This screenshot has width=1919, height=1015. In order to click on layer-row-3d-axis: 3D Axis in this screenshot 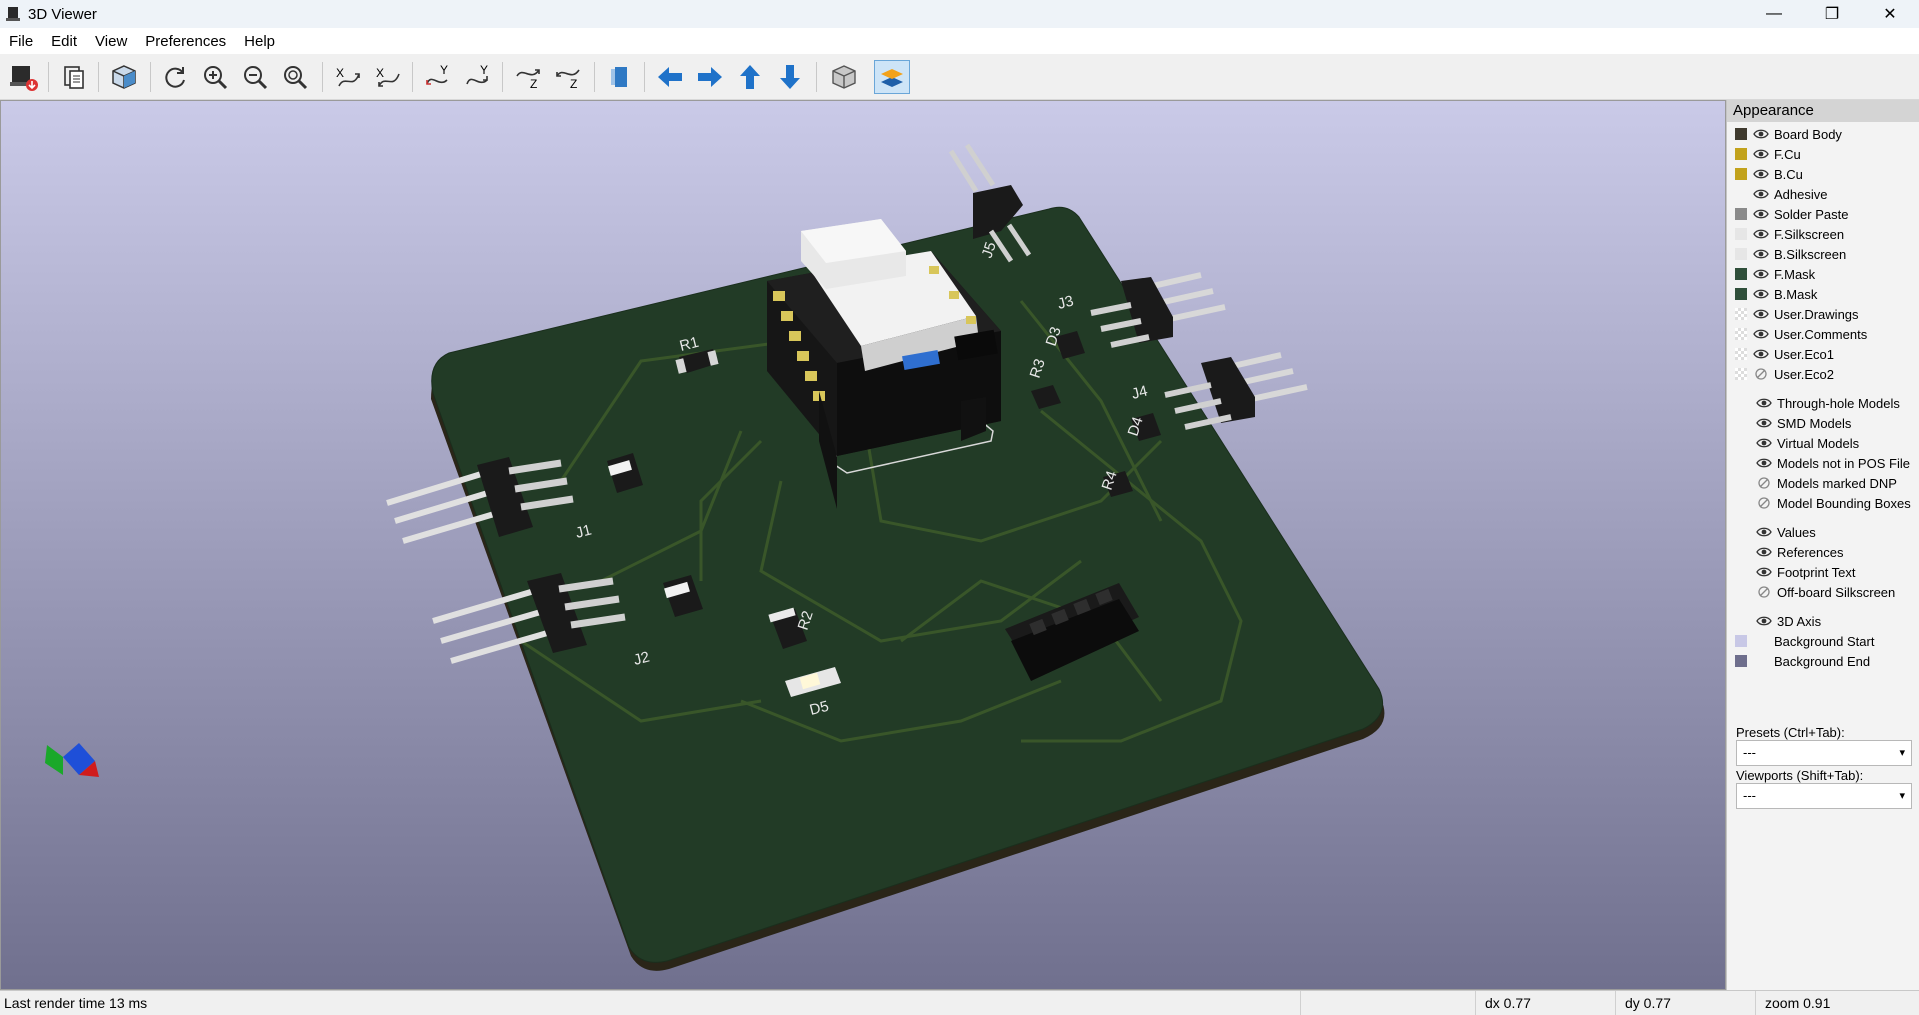, I will do `click(1823, 621)`.